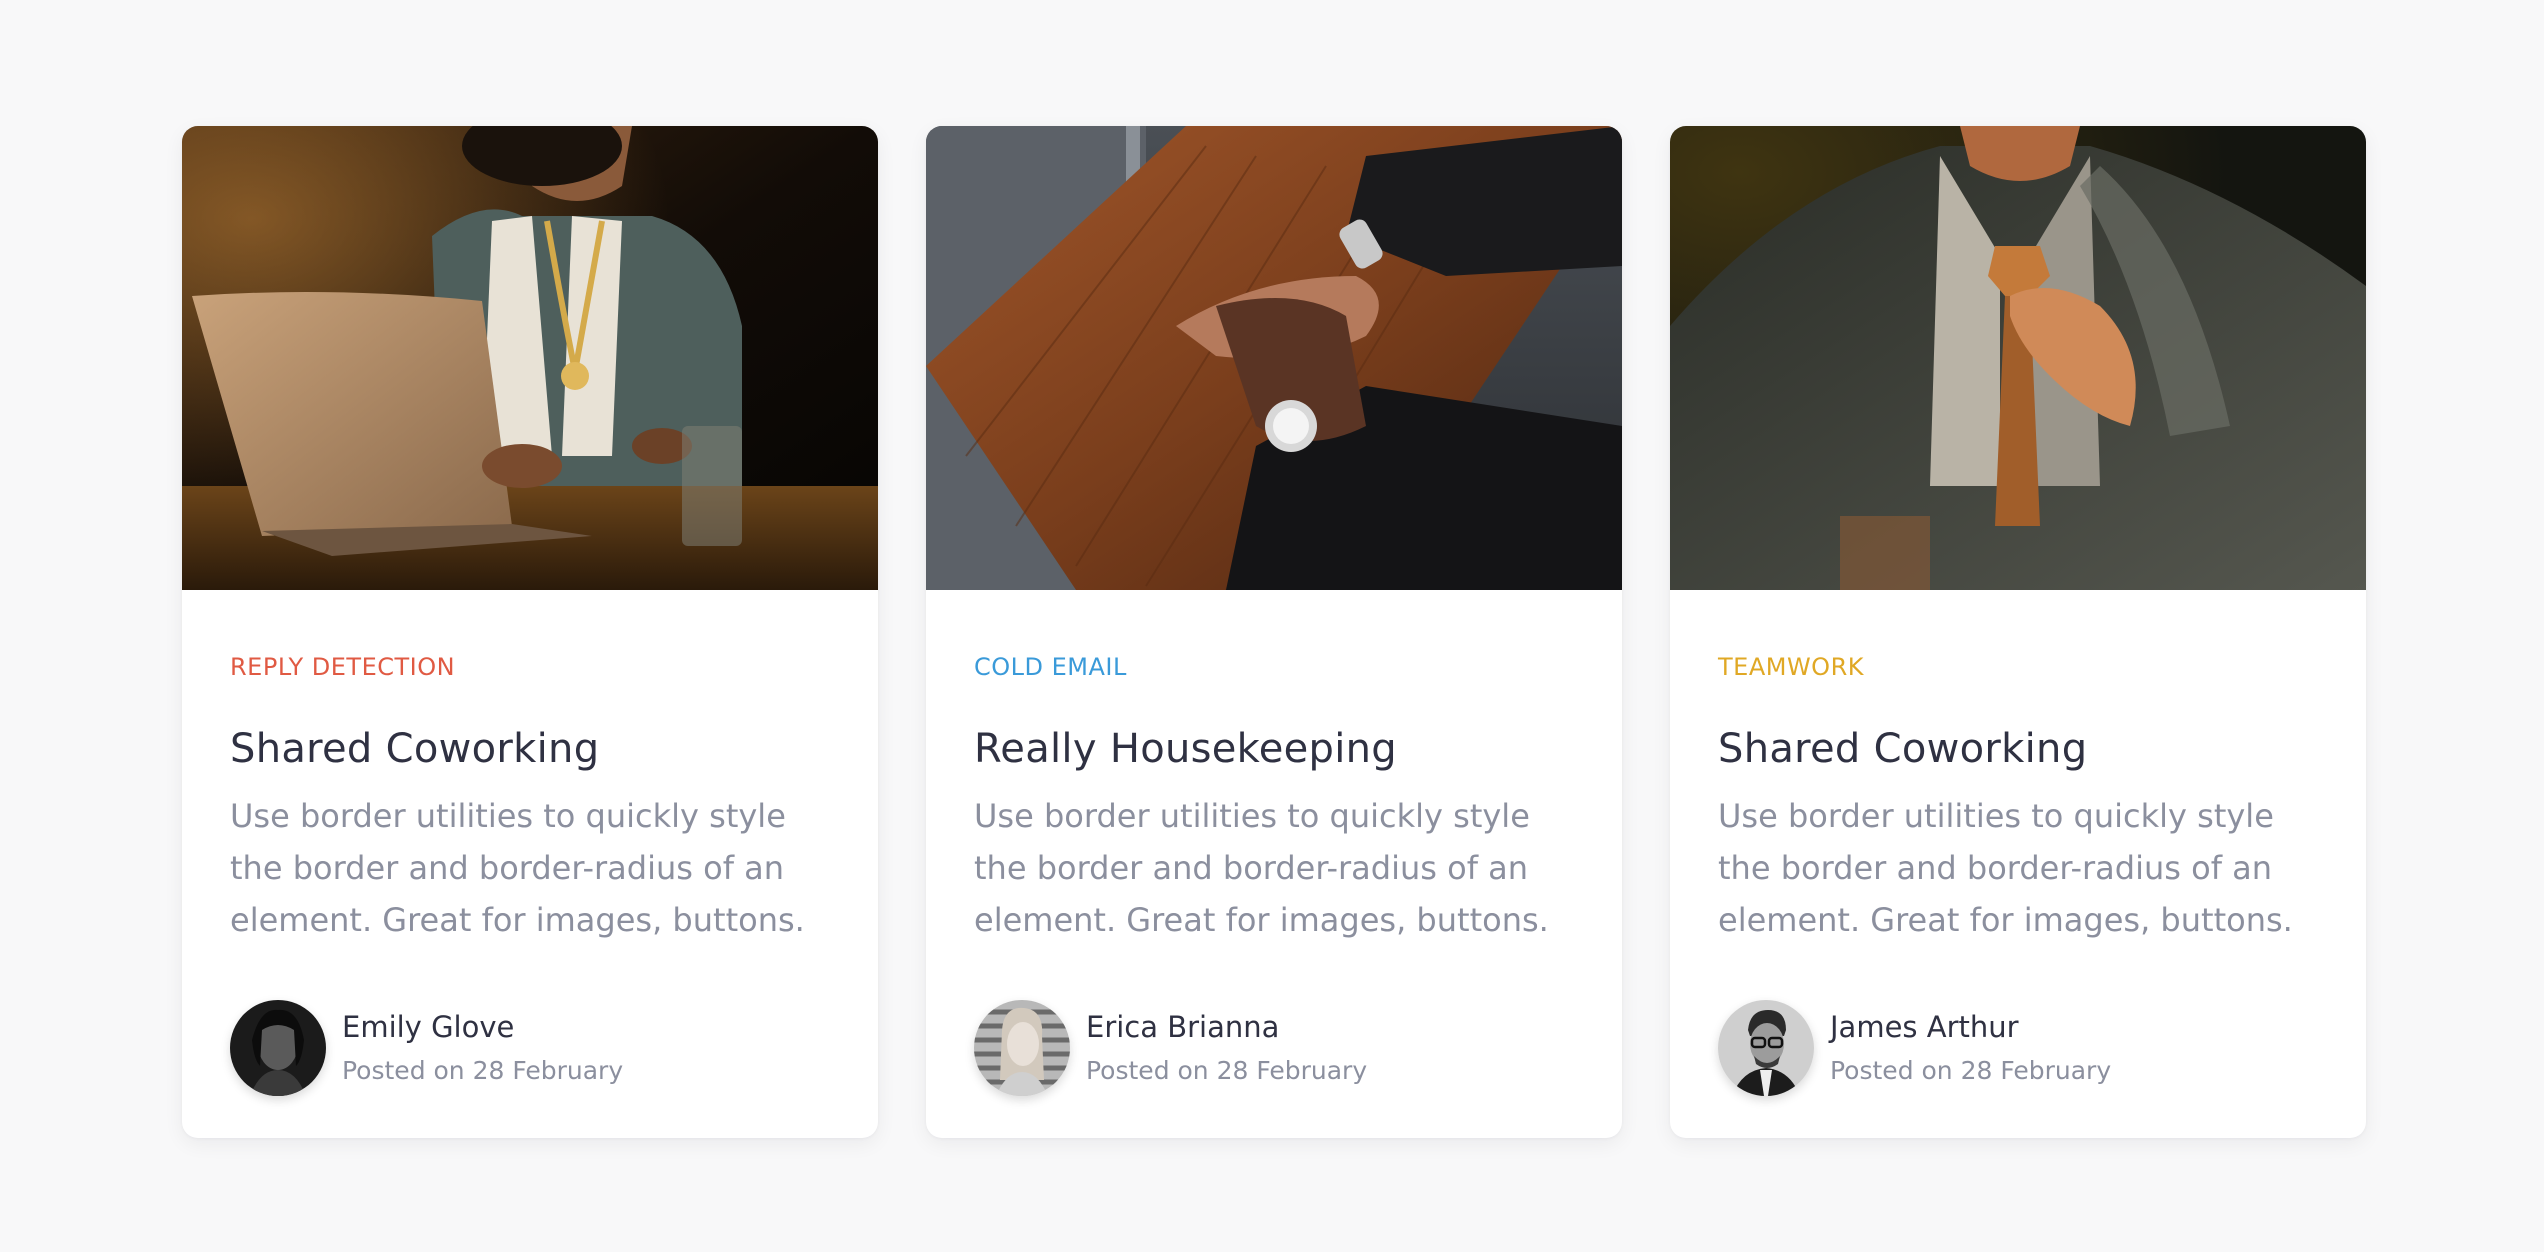  Describe the element at coordinates (1274, 667) in the screenshot. I see `category-label: COLD EMAIL` at that location.